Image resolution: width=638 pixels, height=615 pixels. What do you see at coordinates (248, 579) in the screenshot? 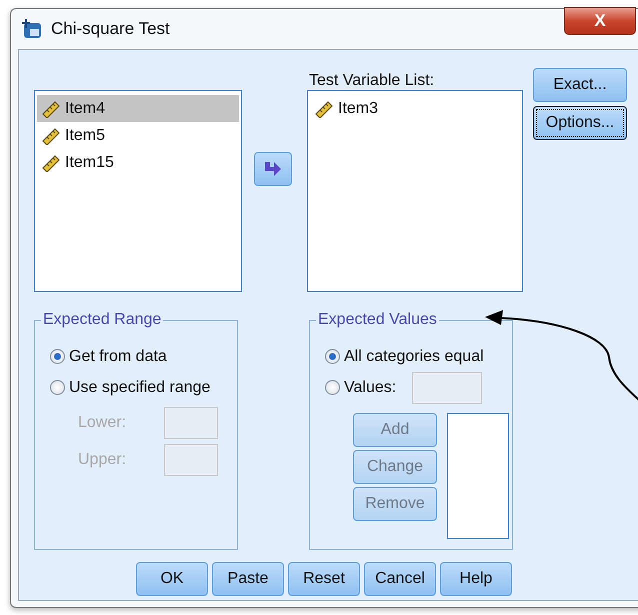
I see `dialog-button: Paste` at bounding box center [248, 579].